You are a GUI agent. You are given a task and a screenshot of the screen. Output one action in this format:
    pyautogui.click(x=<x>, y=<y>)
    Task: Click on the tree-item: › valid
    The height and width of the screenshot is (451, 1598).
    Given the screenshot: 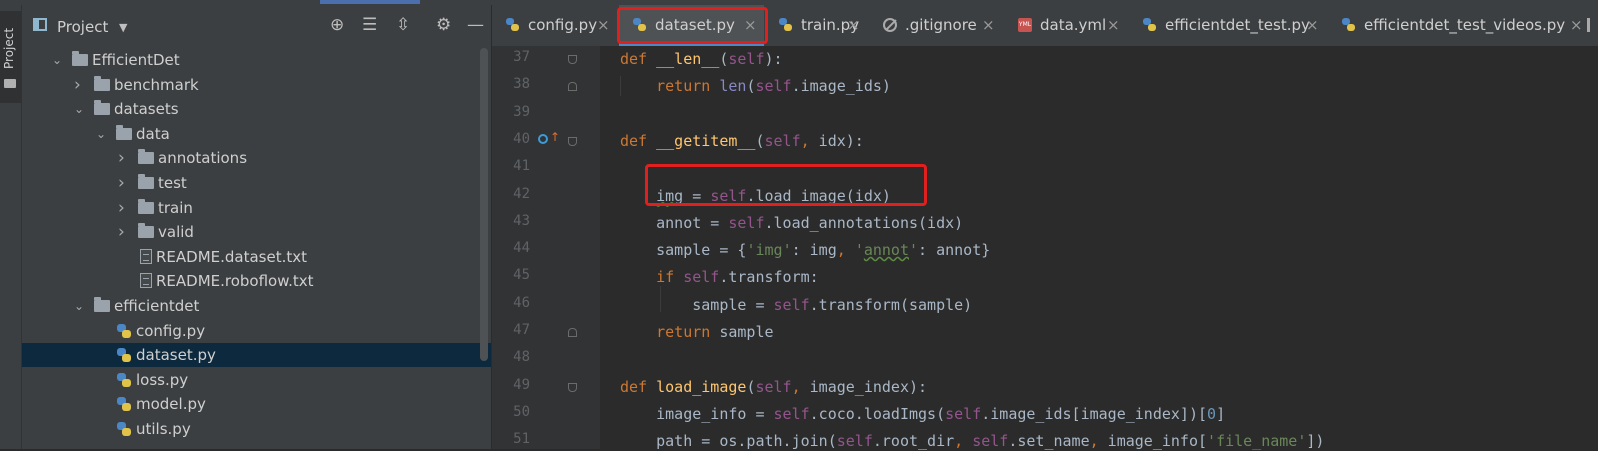 What is the action you would take?
    pyautogui.click(x=256, y=232)
    